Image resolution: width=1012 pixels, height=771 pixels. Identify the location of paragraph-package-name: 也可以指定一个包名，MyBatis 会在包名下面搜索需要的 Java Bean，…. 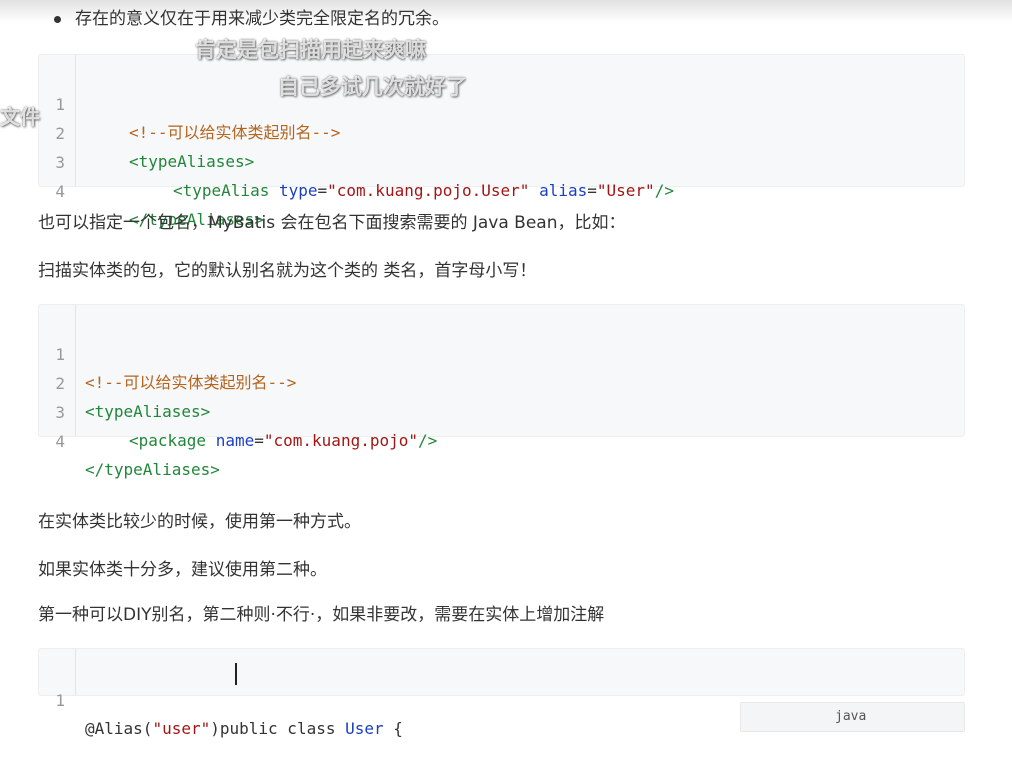
(332, 223).